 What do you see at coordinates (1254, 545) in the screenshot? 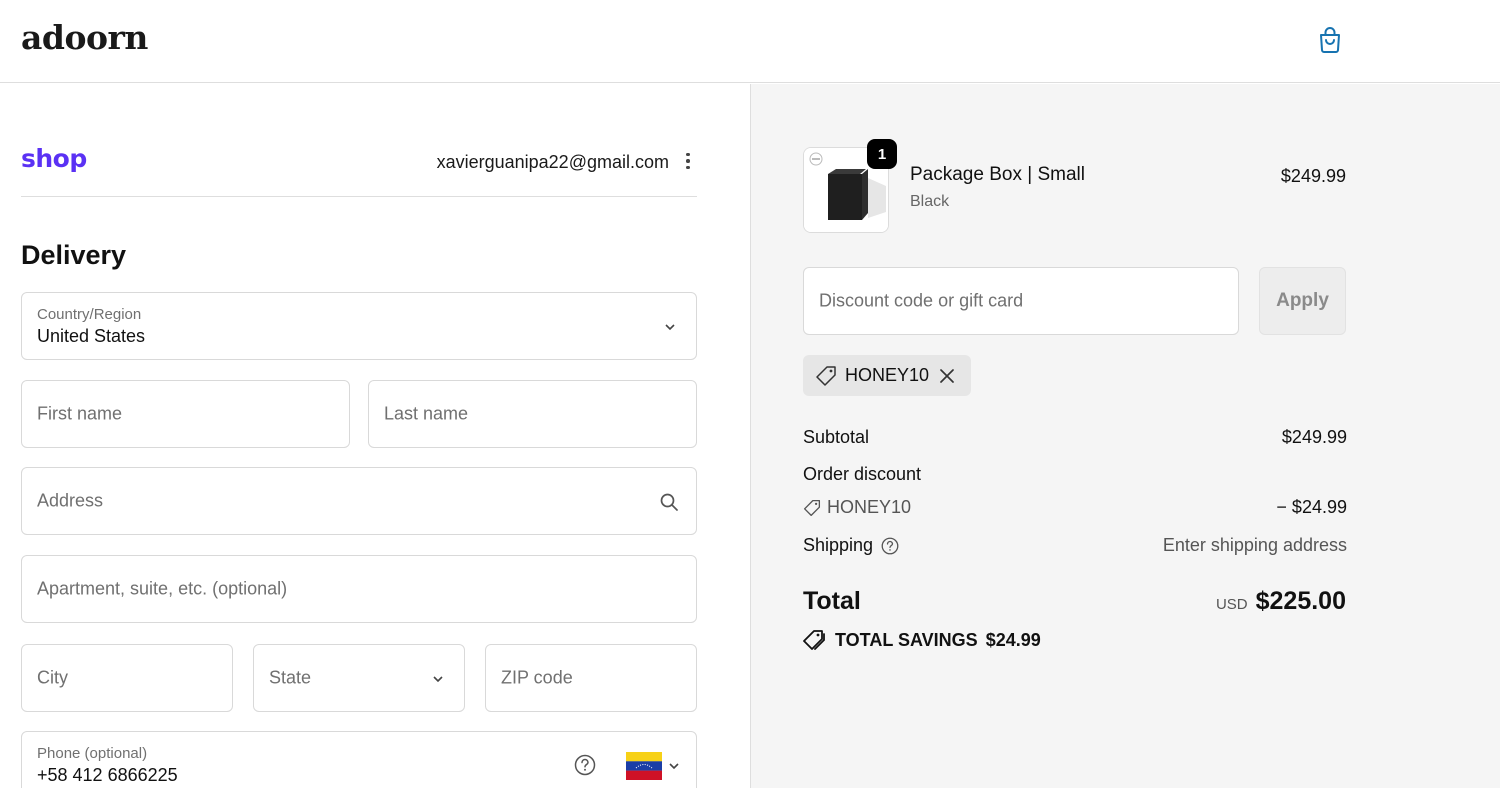
I see `shipping-value: Enter shipping address` at bounding box center [1254, 545].